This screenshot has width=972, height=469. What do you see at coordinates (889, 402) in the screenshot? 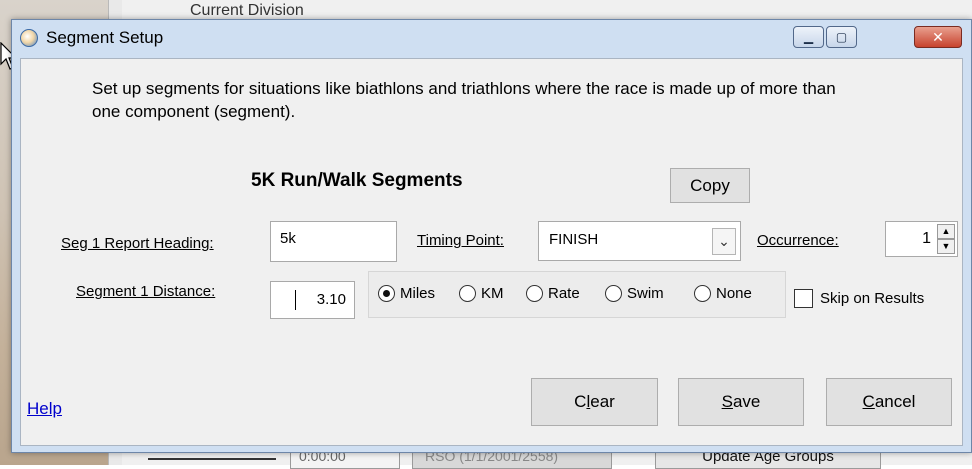
I see `cancel-button: Cancel` at bounding box center [889, 402].